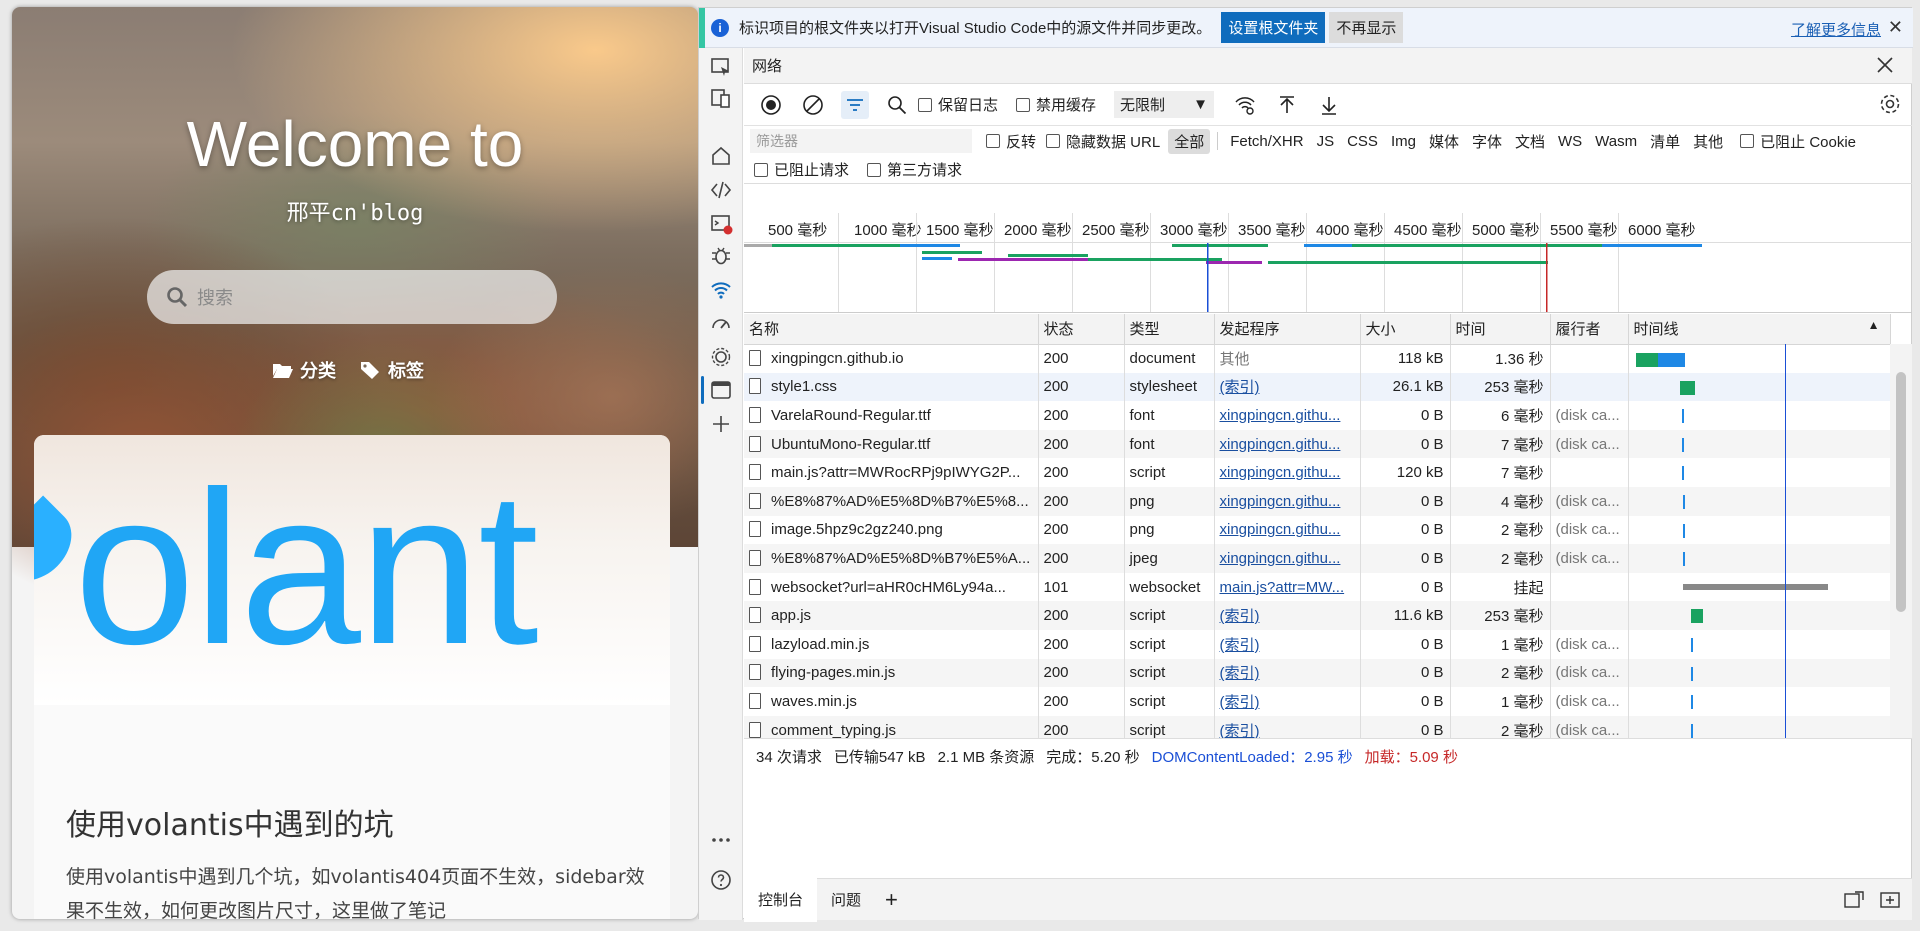 Image resolution: width=1920 pixels, height=931 pixels. Describe the element at coordinates (1405, 329) in the screenshot. I see `col-size: 大小` at that location.